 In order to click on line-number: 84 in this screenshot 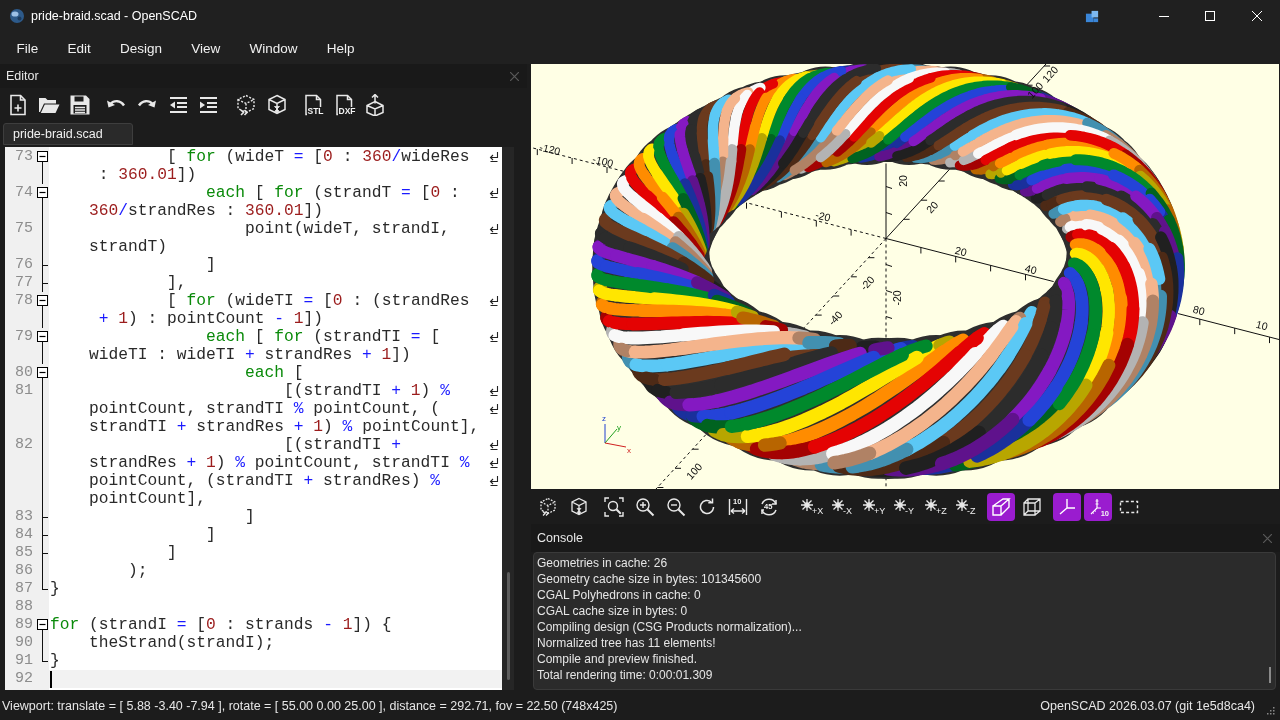, I will do `click(23, 535)`.